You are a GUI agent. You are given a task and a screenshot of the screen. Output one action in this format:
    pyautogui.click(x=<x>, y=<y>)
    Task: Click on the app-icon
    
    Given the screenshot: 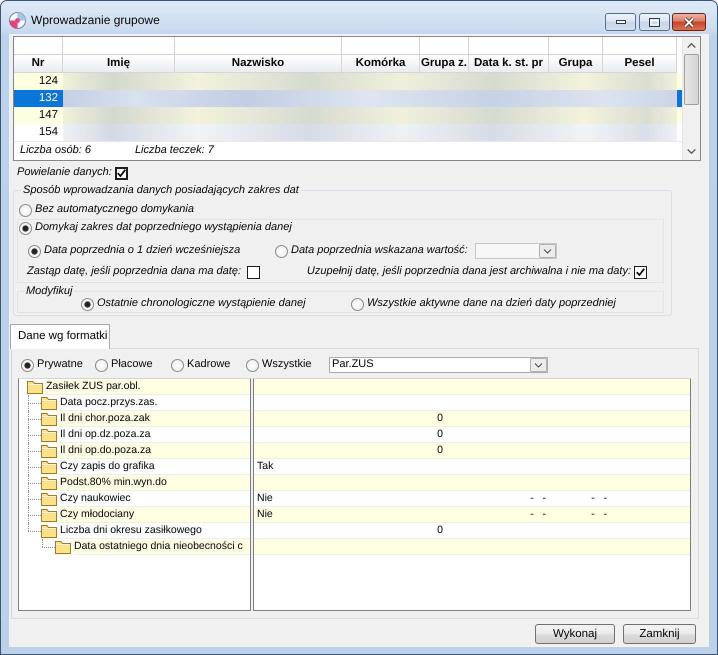 What is the action you would take?
    pyautogui.click(x=17, y=20)
    